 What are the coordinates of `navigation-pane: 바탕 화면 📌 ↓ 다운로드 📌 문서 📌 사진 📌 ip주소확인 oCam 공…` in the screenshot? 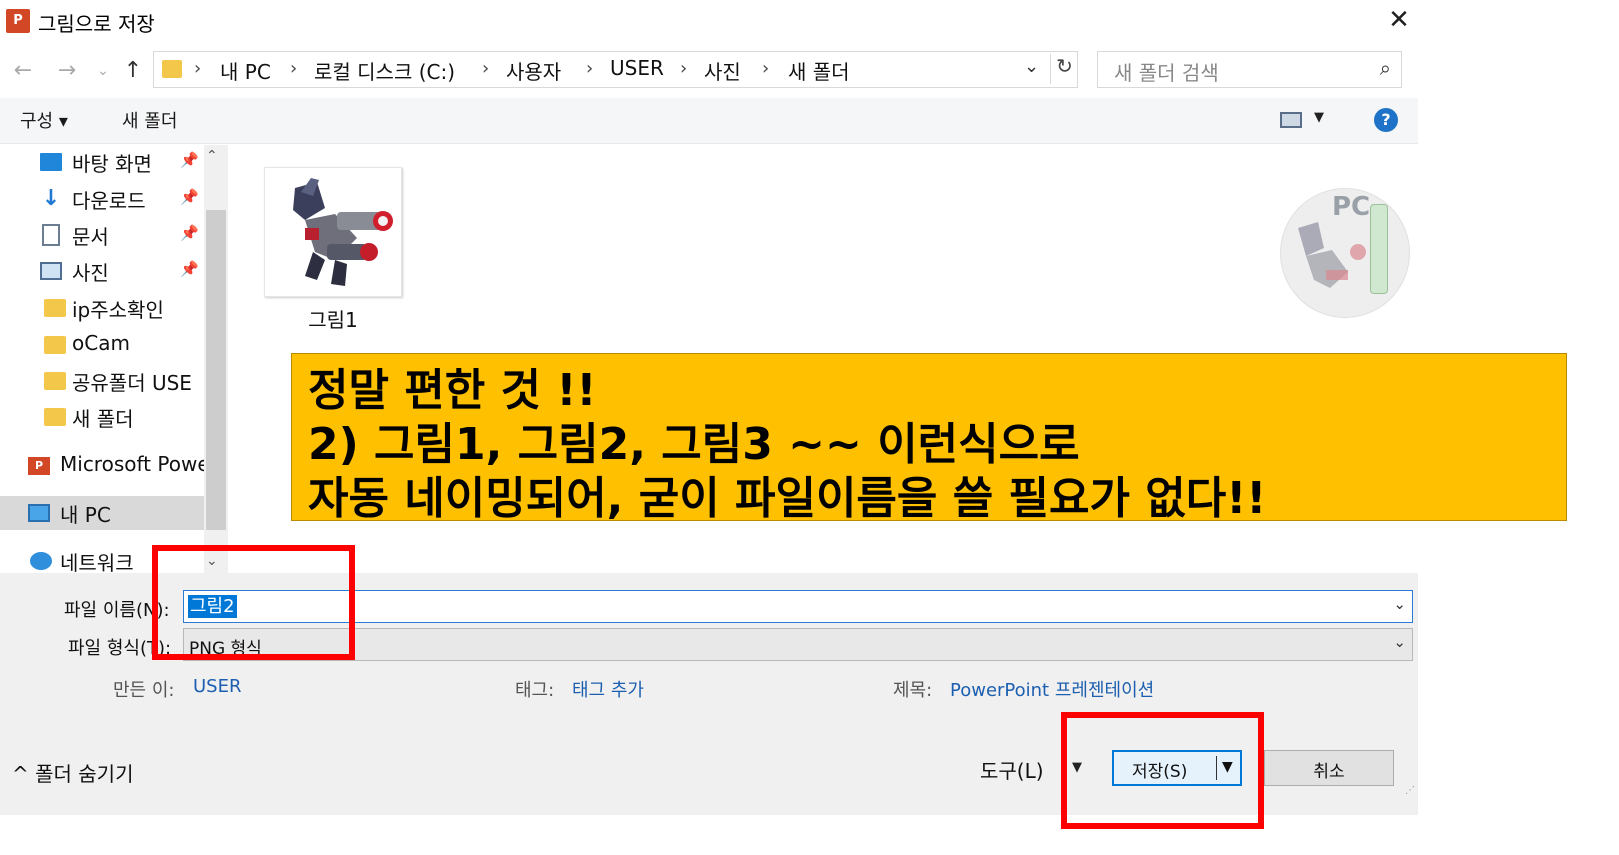 It's located at (114, 360).